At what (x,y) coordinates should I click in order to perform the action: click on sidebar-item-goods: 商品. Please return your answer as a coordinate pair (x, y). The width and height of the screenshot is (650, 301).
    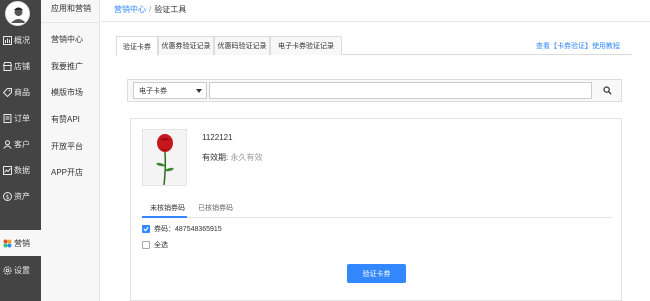
    Looking at the image, I should click on (20, 92).